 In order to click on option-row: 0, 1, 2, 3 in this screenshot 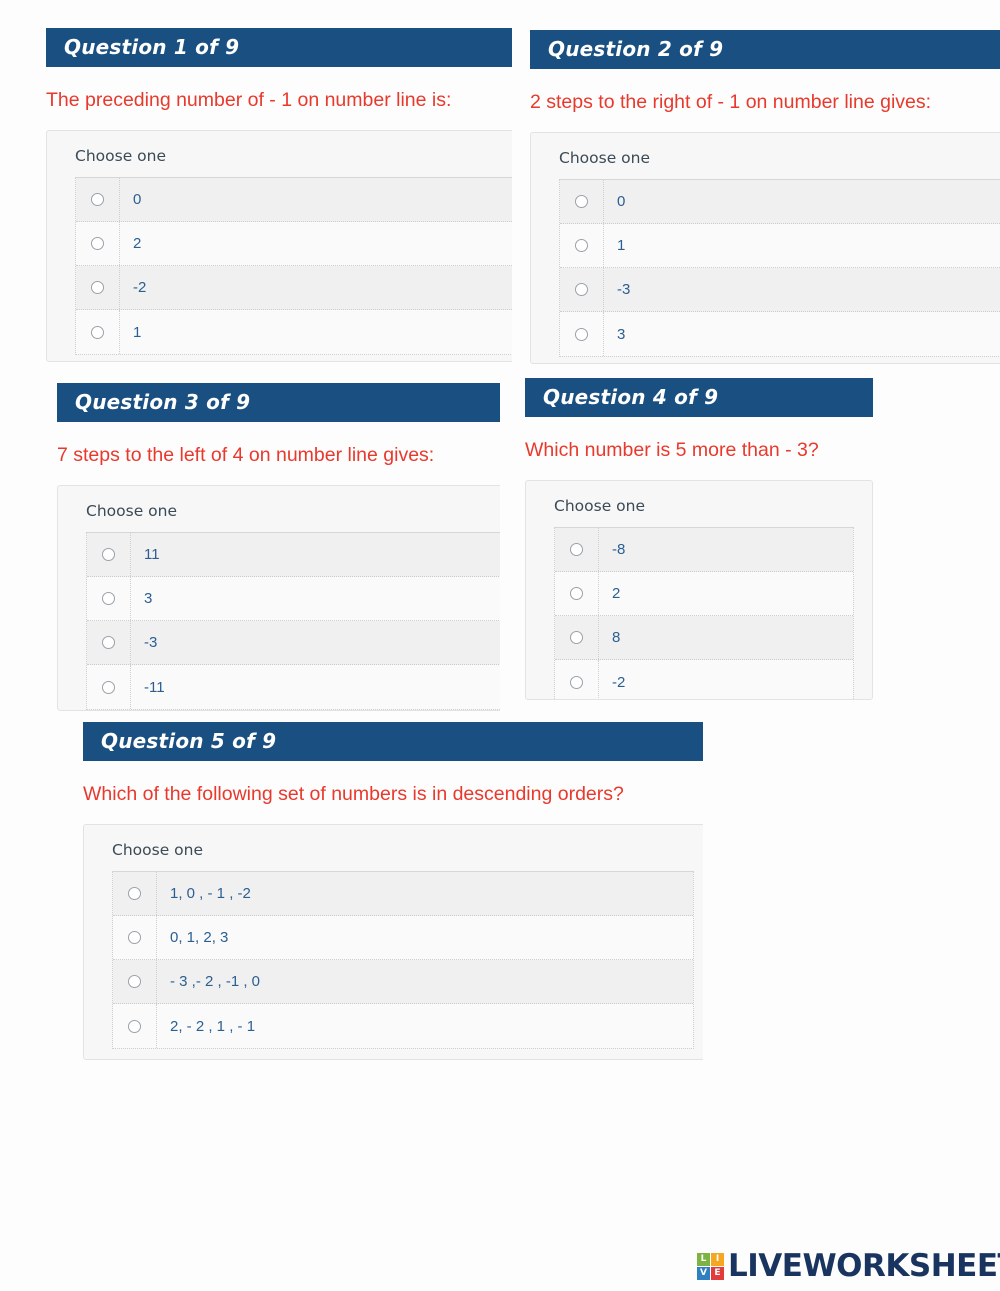, I will do `click(403, 938)`.